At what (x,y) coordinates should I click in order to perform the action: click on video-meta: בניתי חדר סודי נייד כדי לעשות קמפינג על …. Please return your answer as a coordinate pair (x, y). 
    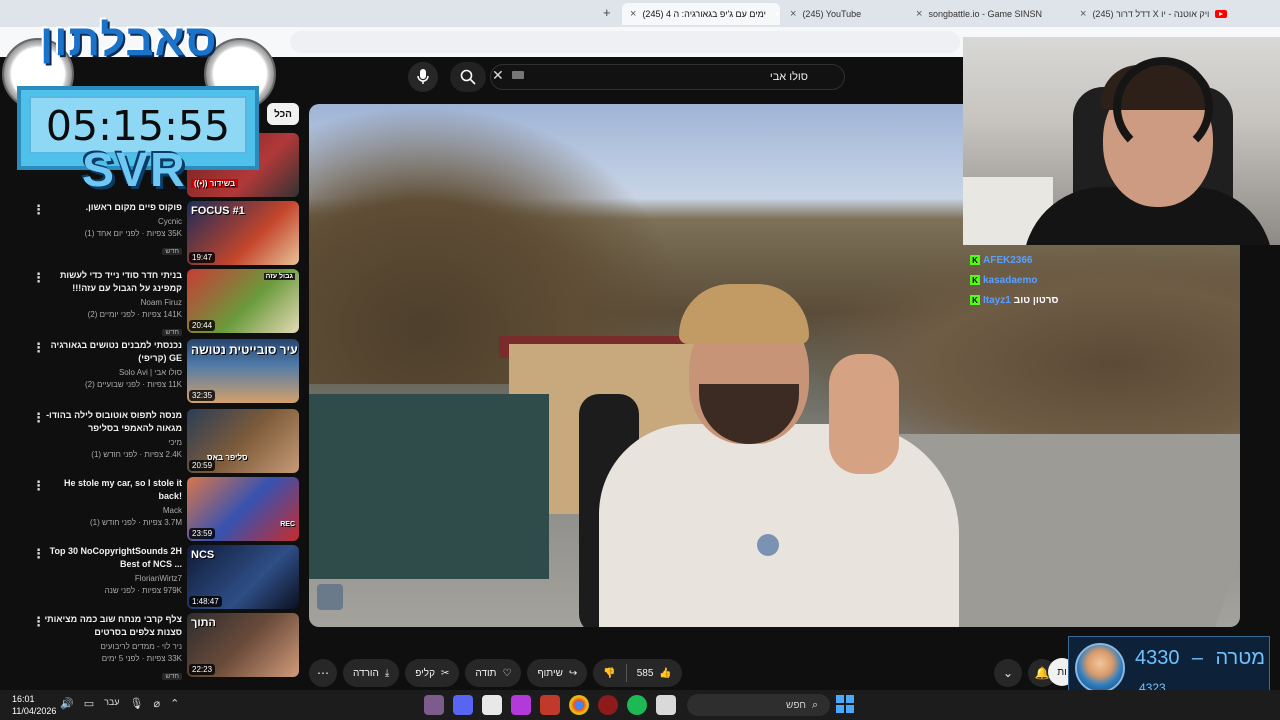
    Looking at the image, I should click on (113, 304).